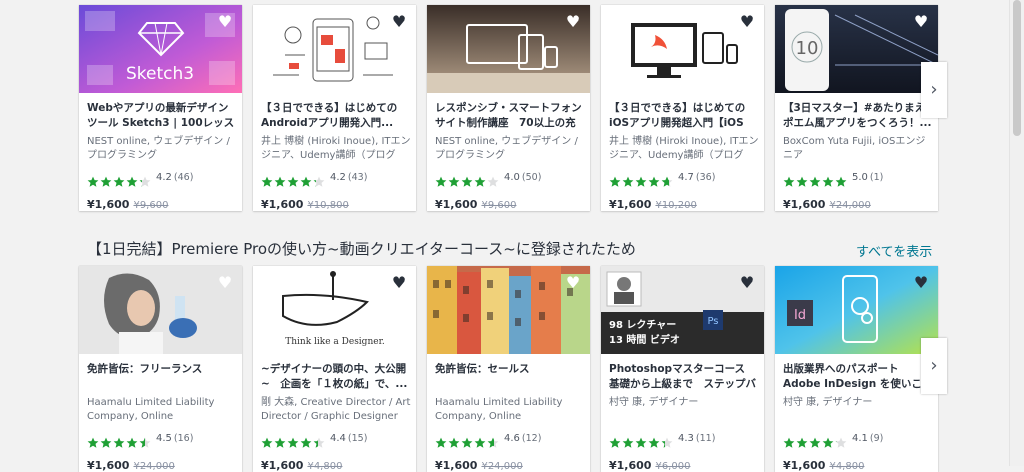 The width and height of the screenshot is (1024, 472). Describe the element at coordinates (1017, 68) in the screenshot. I see `scrollbar-thumb` at that location.